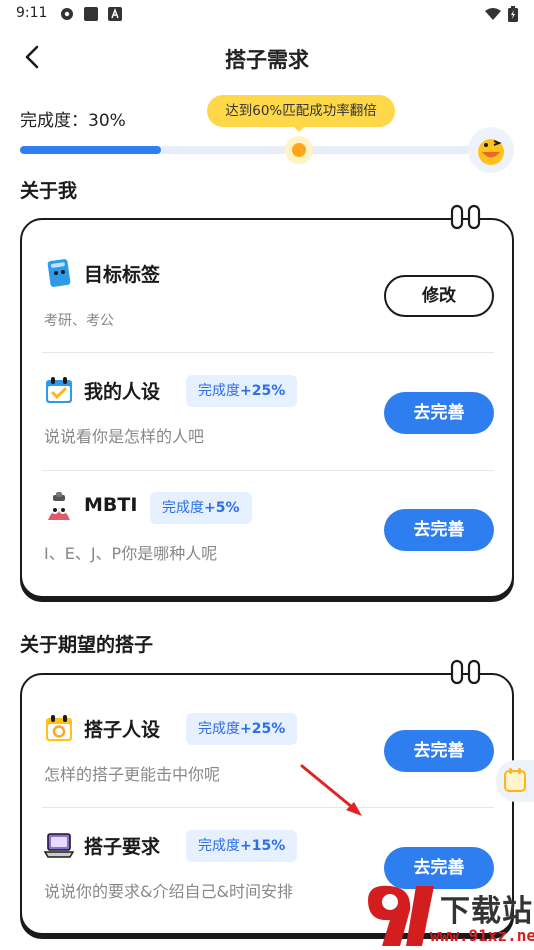 The image size is (534, 950). What do you see at coordinates (122, 392) in the screenshot?
I see `row-title: 我的人设` at bounding box center [122, 392].